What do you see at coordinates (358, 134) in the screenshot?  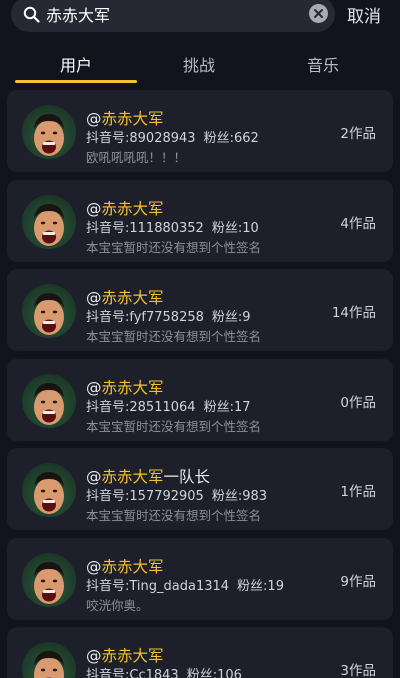 I see `works-count: 2作品` at bounding box center [358, 134].